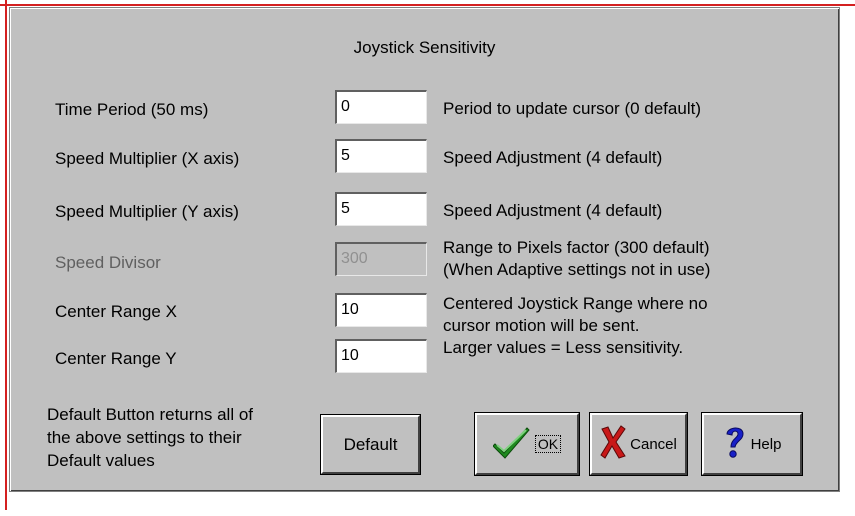  Describe the element at coordinates (144, 437) in the screenshot. I see `default-note-line2: the above settings to their` at that location.